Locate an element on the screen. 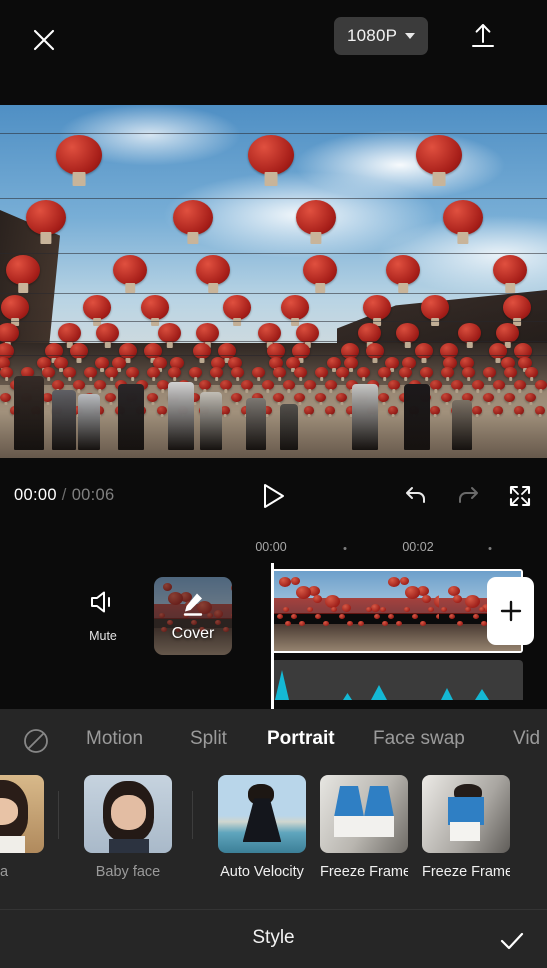  redo-button is located at coordinates (468, 496).